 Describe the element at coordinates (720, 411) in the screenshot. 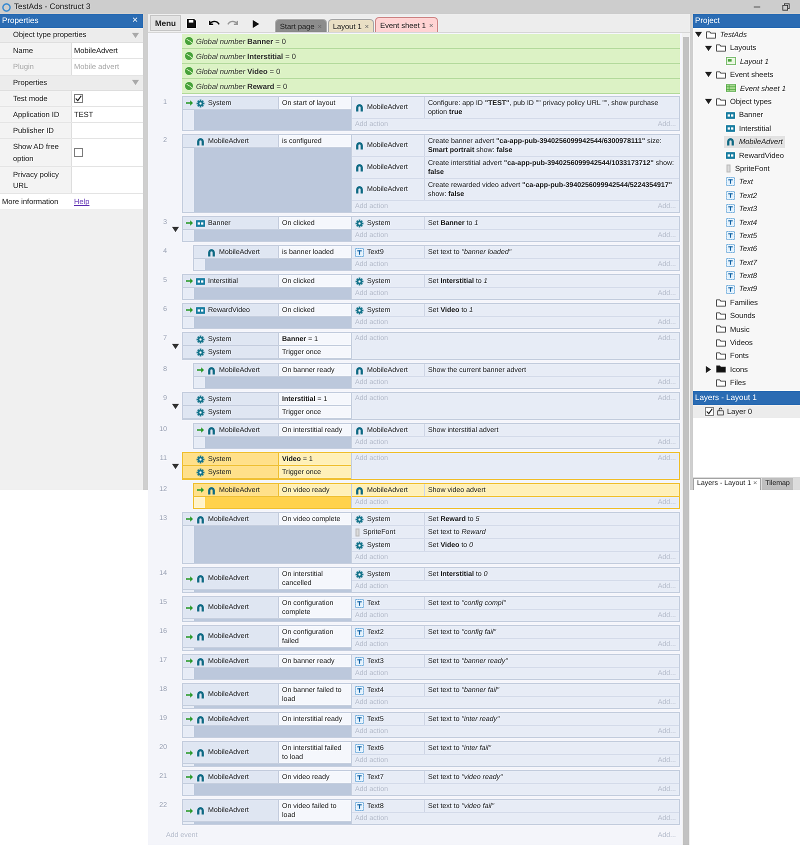

I see `unlocked-icon` at that location.